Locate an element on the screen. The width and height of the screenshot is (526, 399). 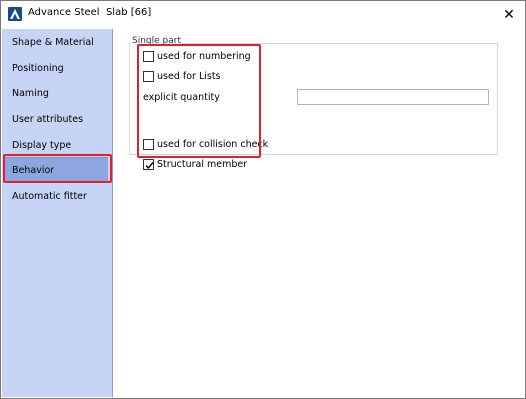
close-icon: ✕ is located at coordinates (509, 14).